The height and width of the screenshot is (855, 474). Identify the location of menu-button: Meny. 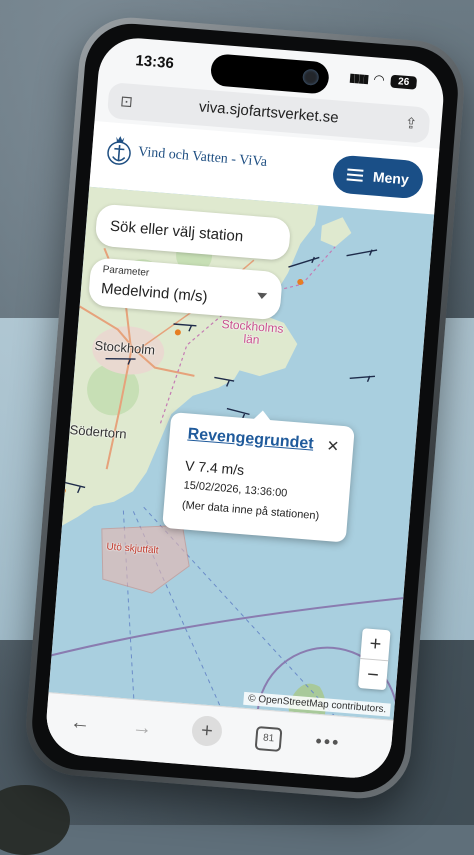
(378, 177).